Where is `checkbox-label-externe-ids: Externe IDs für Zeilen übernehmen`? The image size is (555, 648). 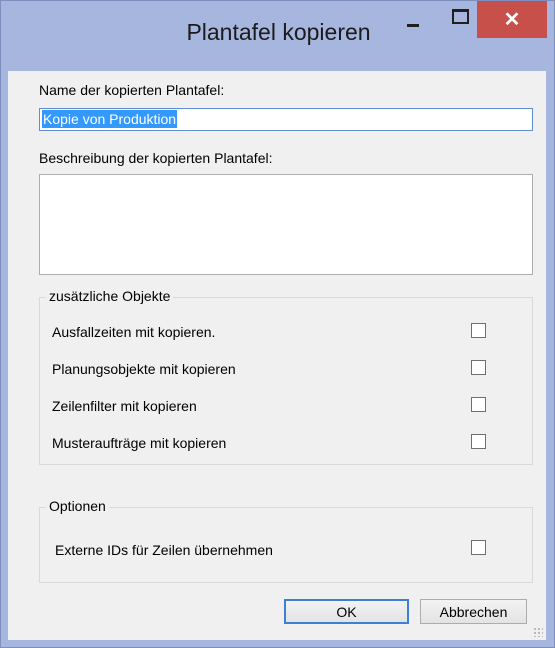 checkbox-label-externe-ids: Externe IDs für Zeilen übernehmen is located at coordinates (164, 550).